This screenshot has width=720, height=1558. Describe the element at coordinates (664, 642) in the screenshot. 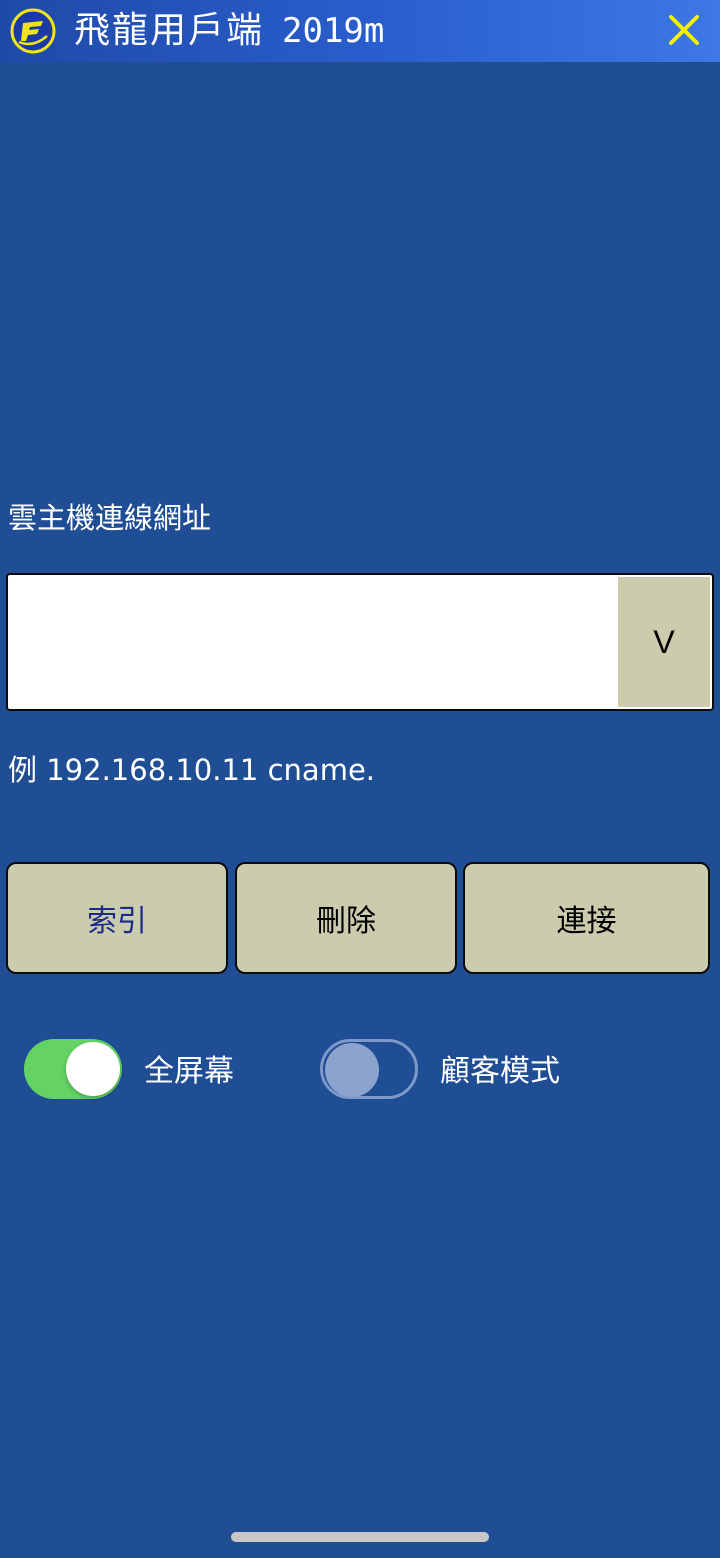

I see `url-dropdown-button: V` at that location.